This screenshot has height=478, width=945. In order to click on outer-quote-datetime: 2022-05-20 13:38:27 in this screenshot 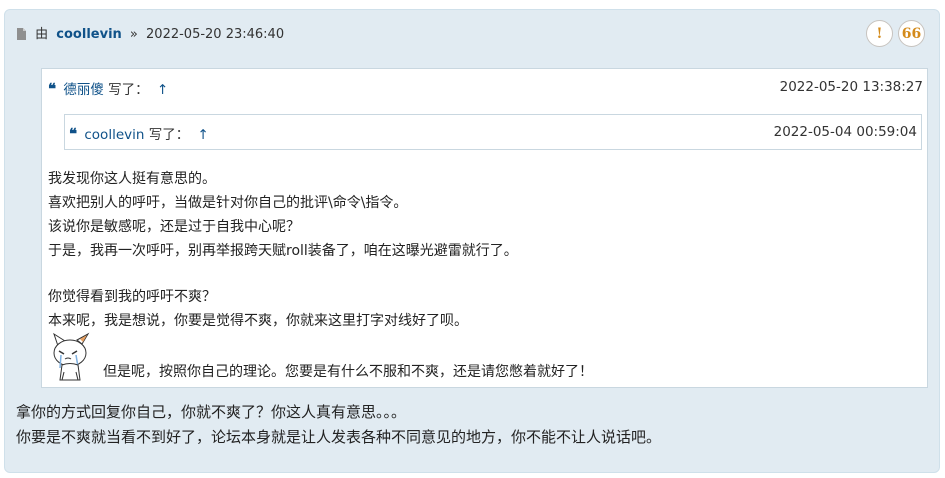, I will do `click(851, 87)`.